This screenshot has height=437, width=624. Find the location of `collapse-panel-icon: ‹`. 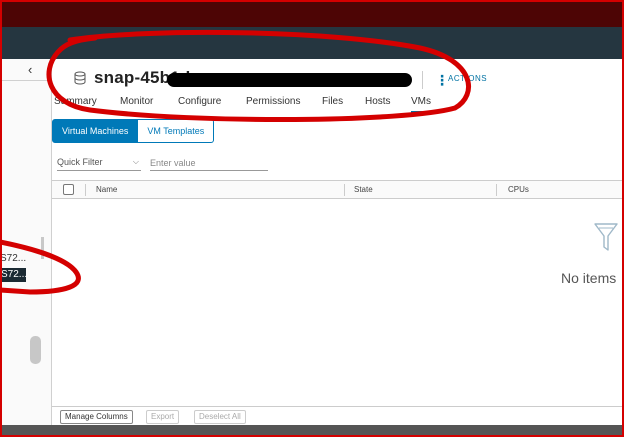

collapse-panel-icon: ‹ is located at coordinates (30, 70).